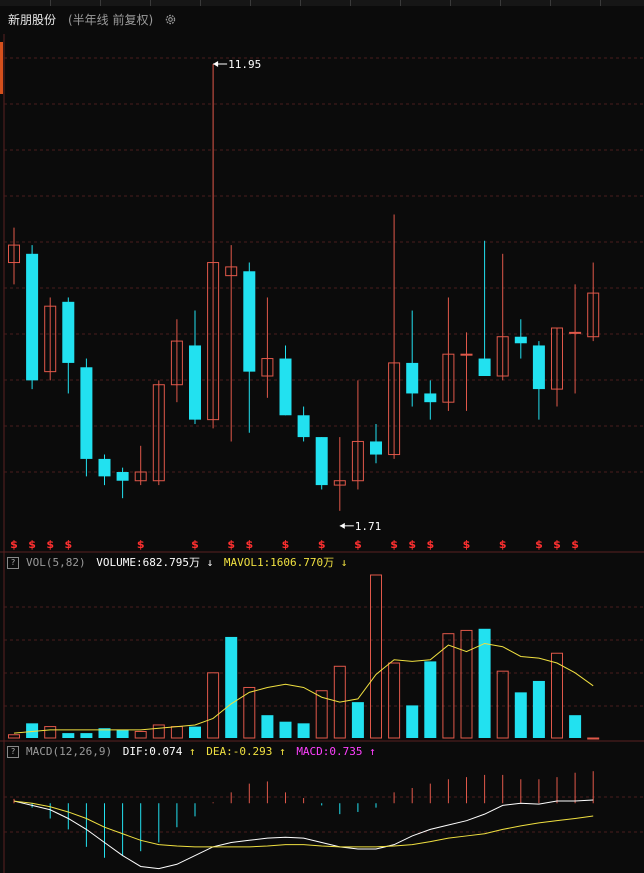 The height and width of the screenshot is (873, 644). What do you see at coordinates (282, 751) in the screenshot?
I see `dea-arrow: ↑` at bounding box center [282, 751].